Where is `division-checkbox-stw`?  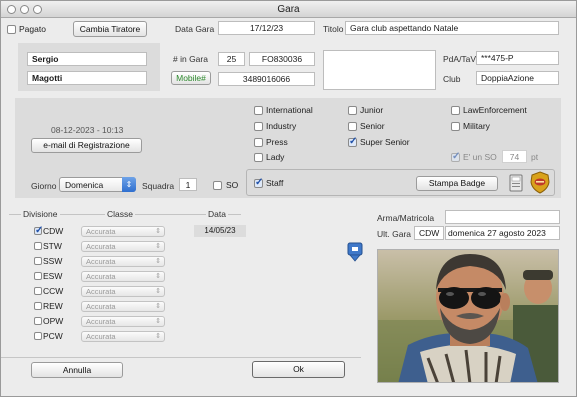 division-checkbox-stw is located at coordinates (38, 246).